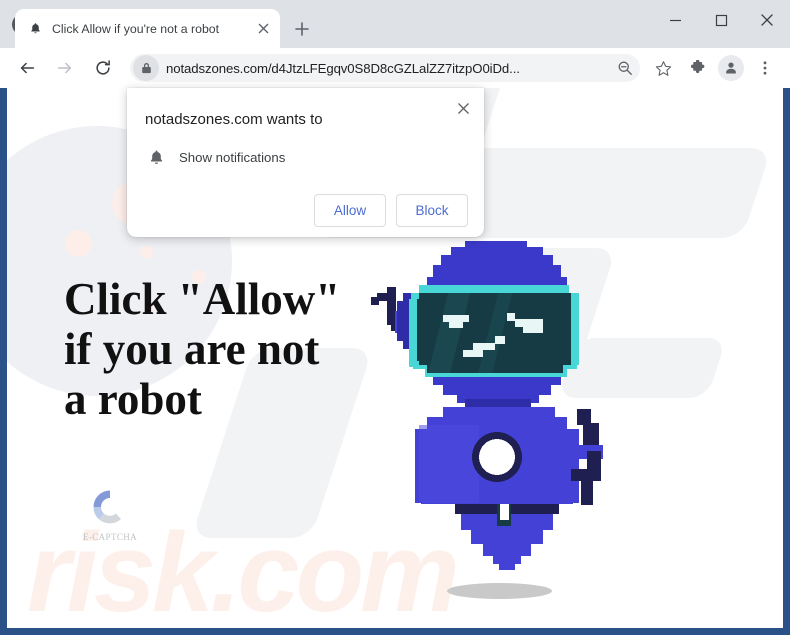  What do you see at coordinates (146, 68) in the screenshot?
I see `lock-icon` at bounding box center [146, 68].